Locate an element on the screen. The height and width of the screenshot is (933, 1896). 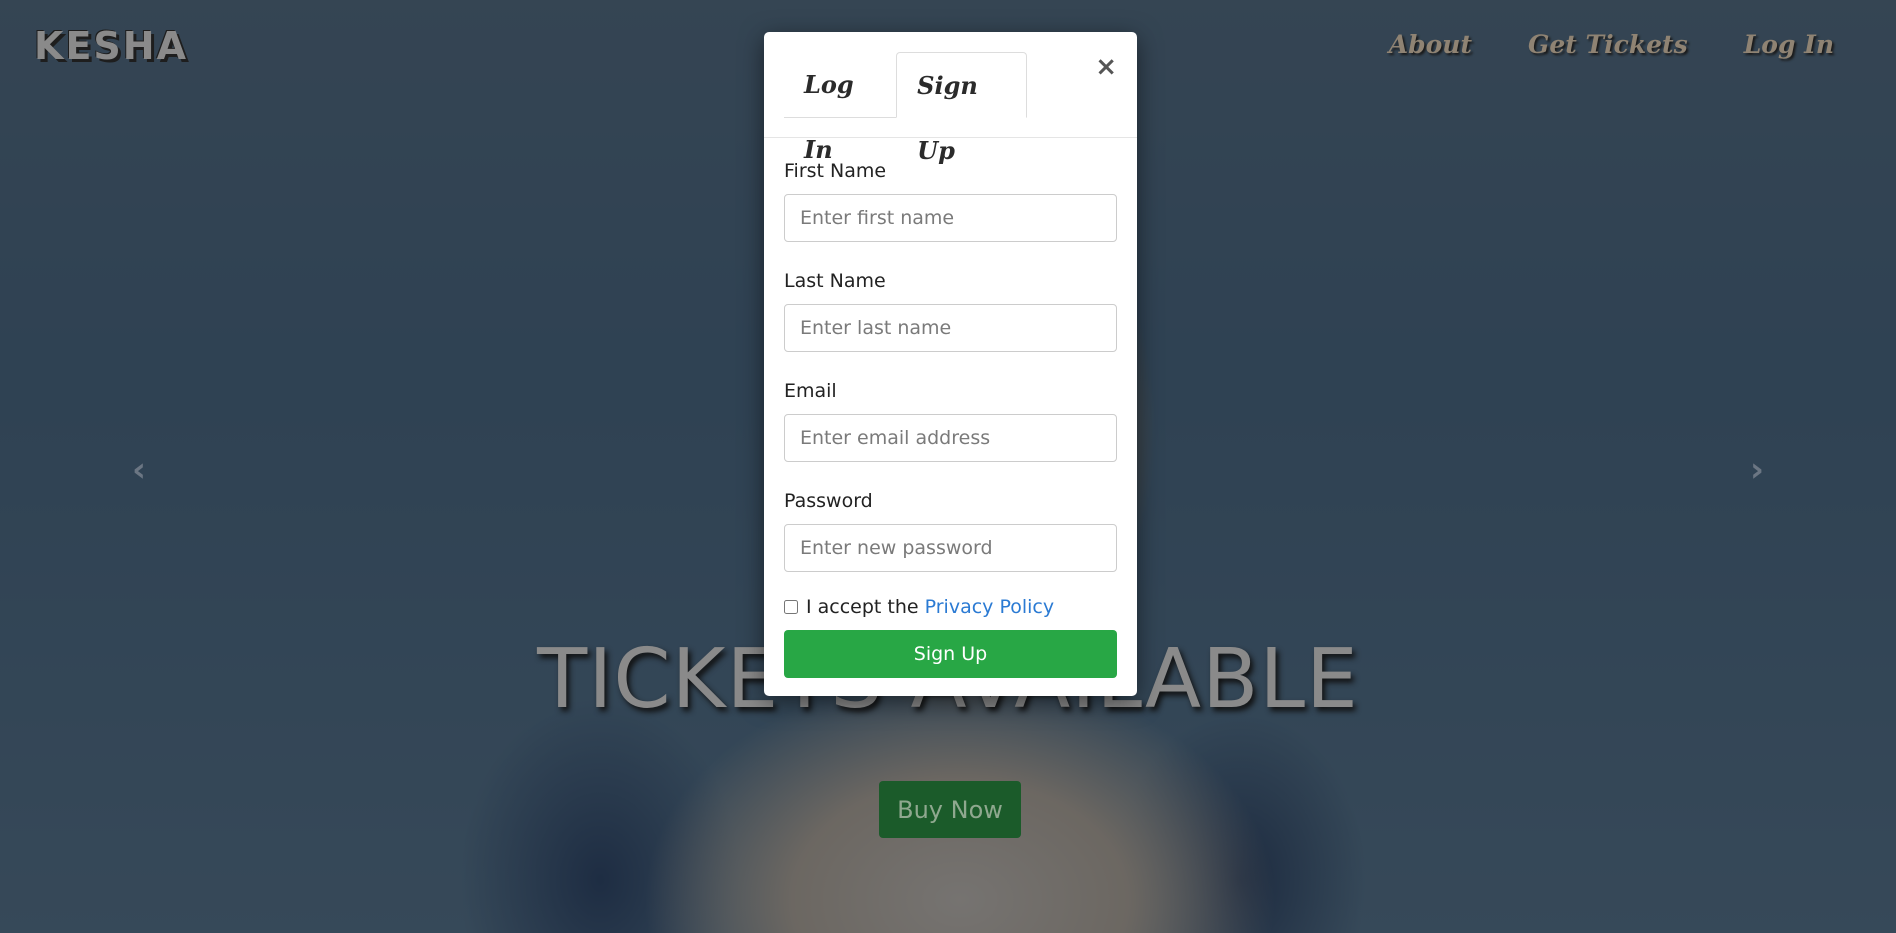
buy-now-button: Buy Now is located at coordinates (950, 809).